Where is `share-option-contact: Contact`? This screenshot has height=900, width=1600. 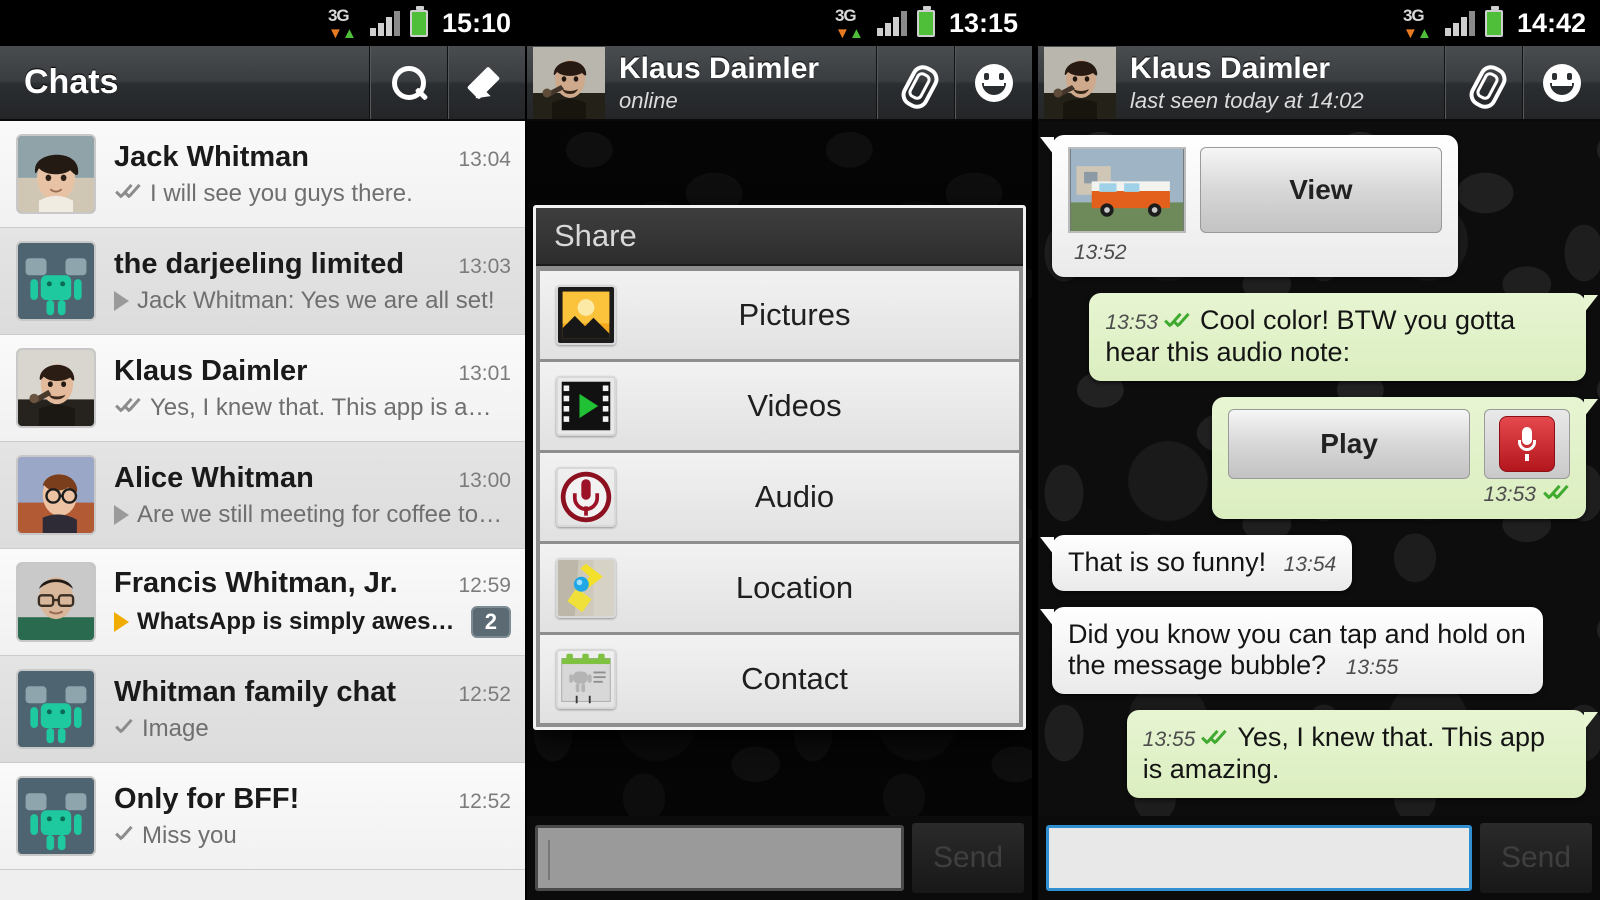 share-option-contact: Contact is located at coordinates (779, 679).